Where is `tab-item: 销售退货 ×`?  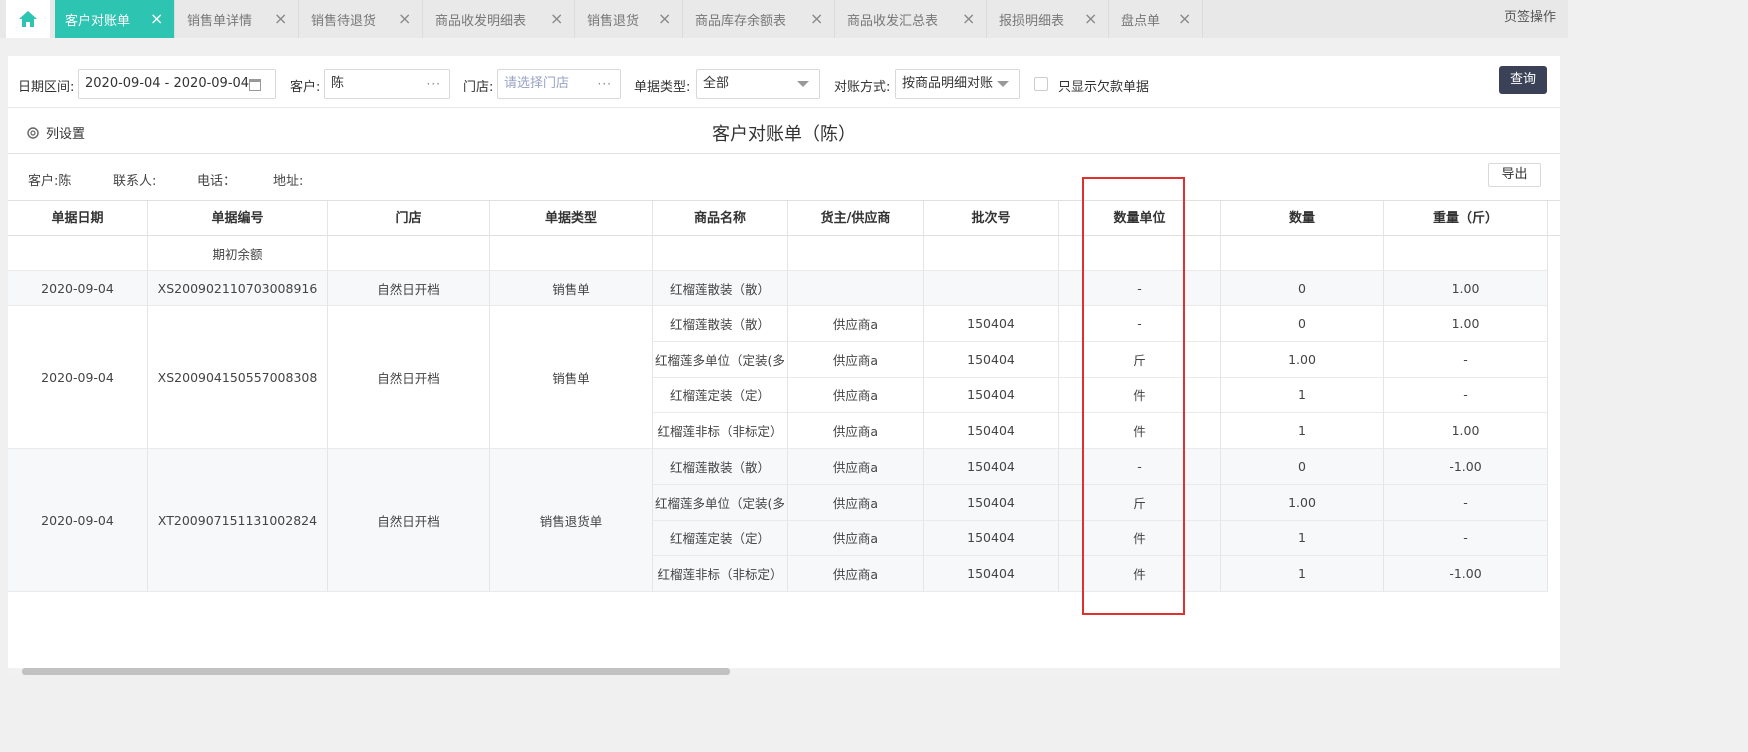
tab-item: 销售退货 × is located at coordinates (630, 19).